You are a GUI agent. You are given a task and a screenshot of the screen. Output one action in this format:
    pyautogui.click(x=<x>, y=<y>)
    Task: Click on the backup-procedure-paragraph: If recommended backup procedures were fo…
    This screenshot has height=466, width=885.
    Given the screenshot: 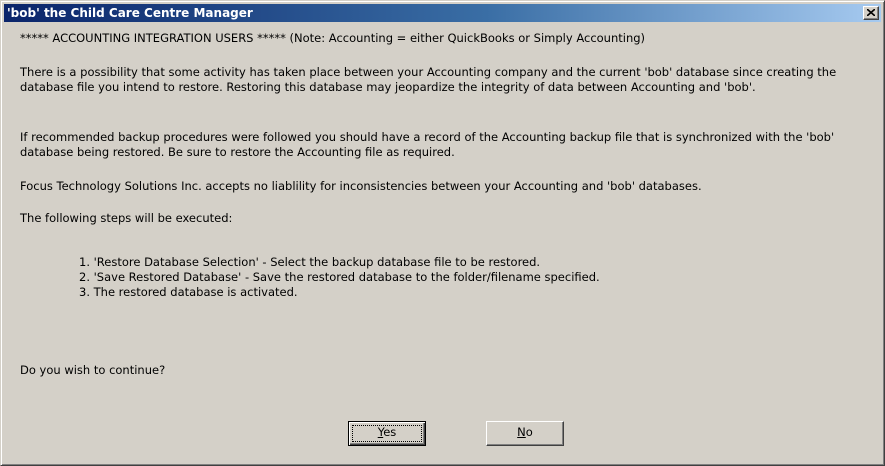 What is the action you would take?
    pyautogui.click(x=427, y=144)
    